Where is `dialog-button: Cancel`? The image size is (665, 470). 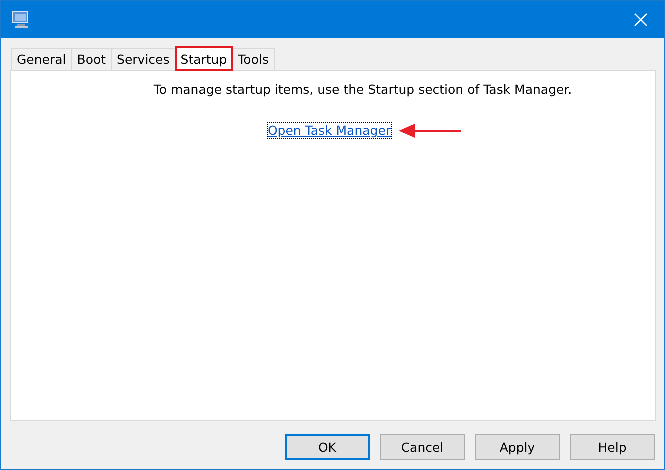 dialog-button: Cancel is located at coordinates (422, 447).